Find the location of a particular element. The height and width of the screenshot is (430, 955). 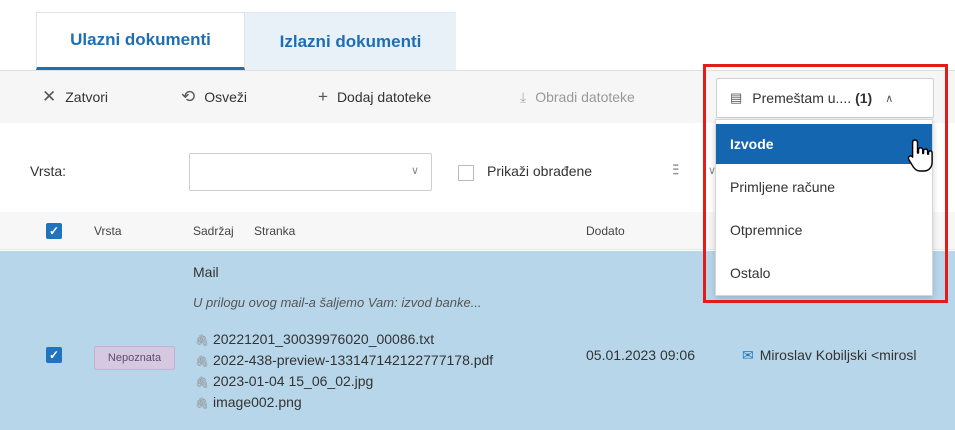

attachment-name: 20221201_30039976020_00086.txt is located at coordinates (323, 339).